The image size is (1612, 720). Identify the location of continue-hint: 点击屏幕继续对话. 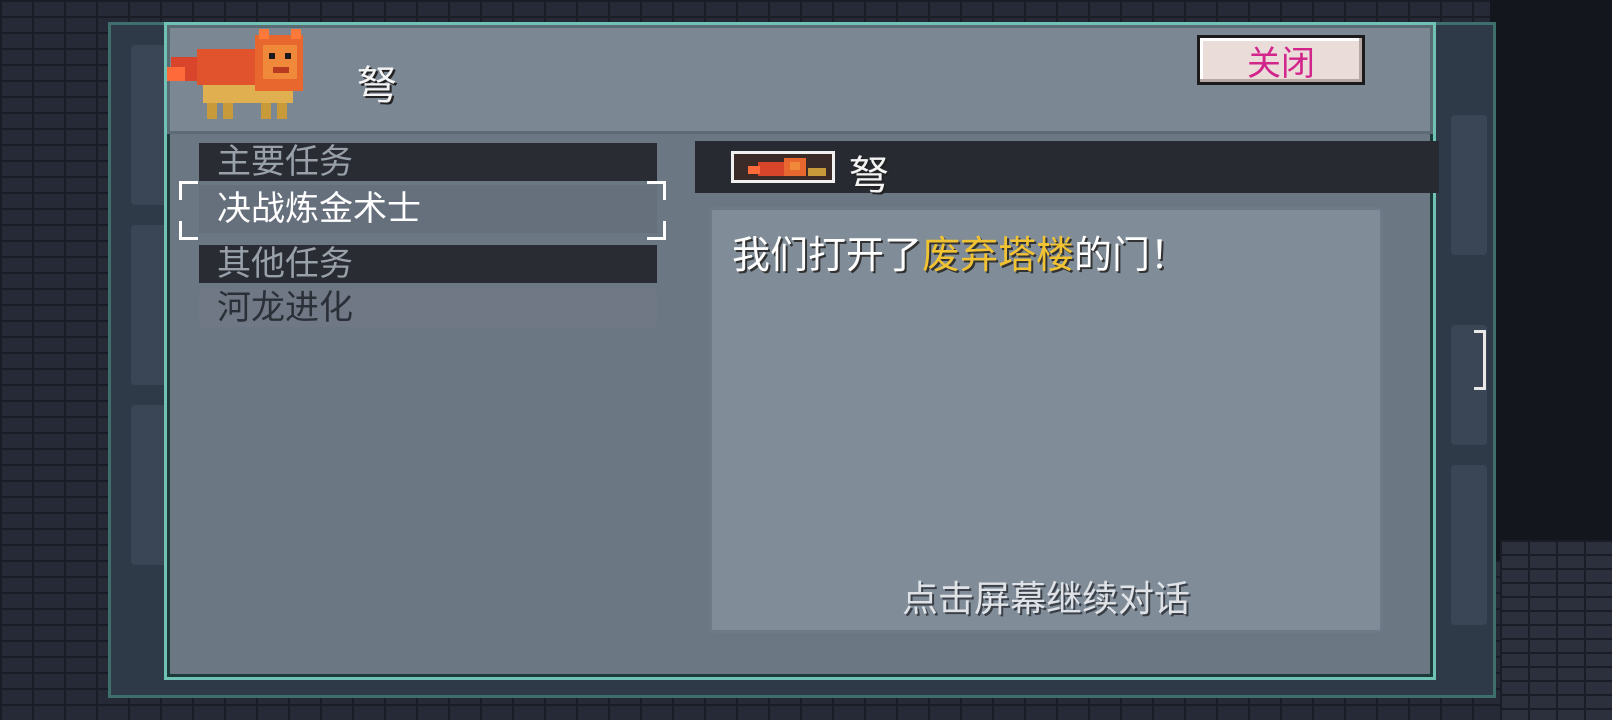
(1045, 599).